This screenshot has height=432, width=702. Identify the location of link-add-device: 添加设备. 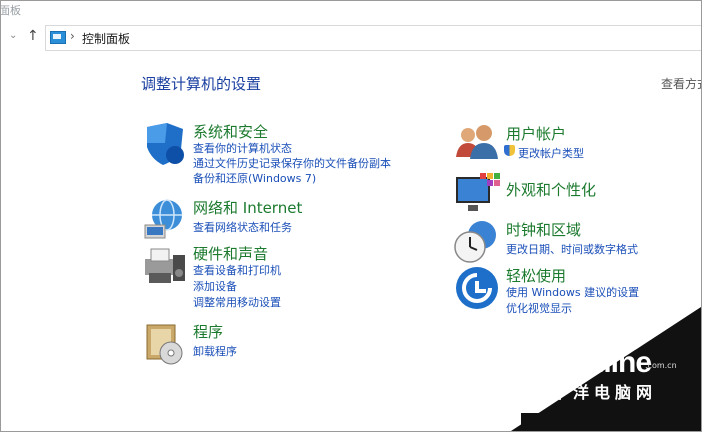
(215, 286).